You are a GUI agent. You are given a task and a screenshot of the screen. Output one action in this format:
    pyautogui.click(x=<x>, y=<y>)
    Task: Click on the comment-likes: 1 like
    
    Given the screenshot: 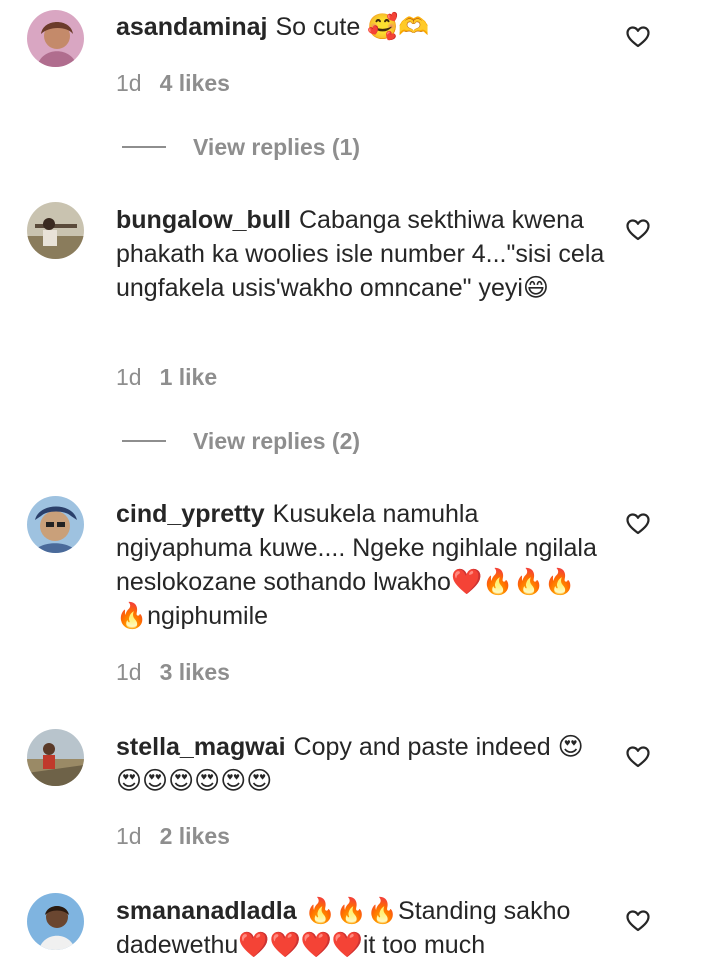 What is the action you would take?
    pyautogui.click(x=189, y=377)
    